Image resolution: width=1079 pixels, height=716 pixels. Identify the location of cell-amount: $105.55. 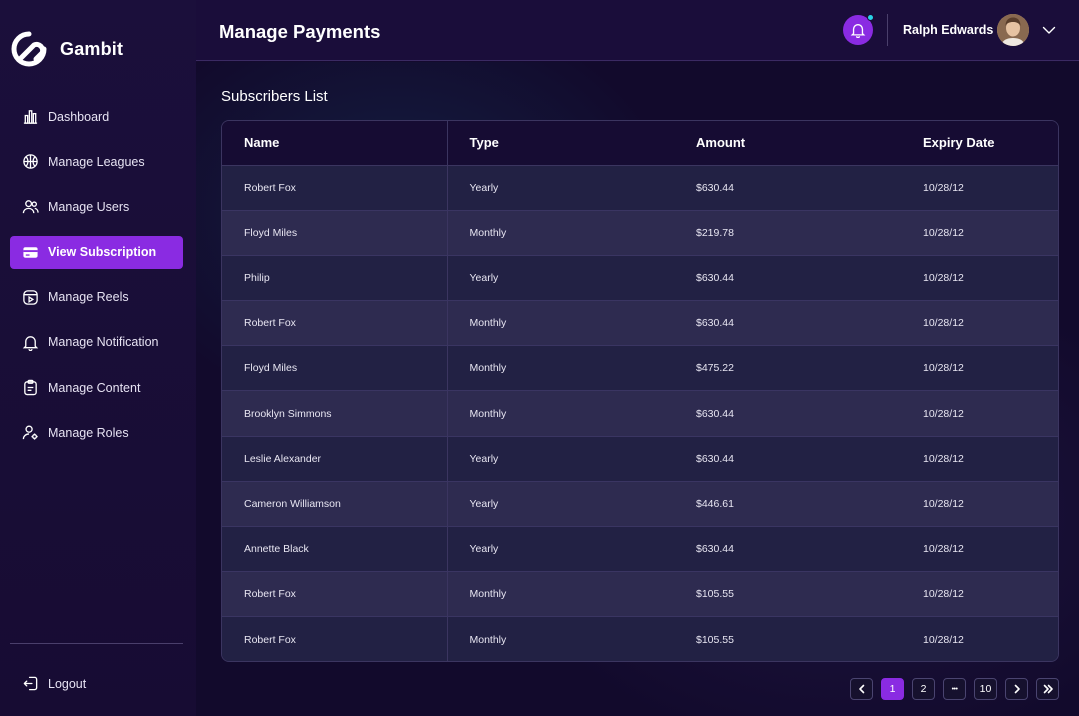
(787, 638).